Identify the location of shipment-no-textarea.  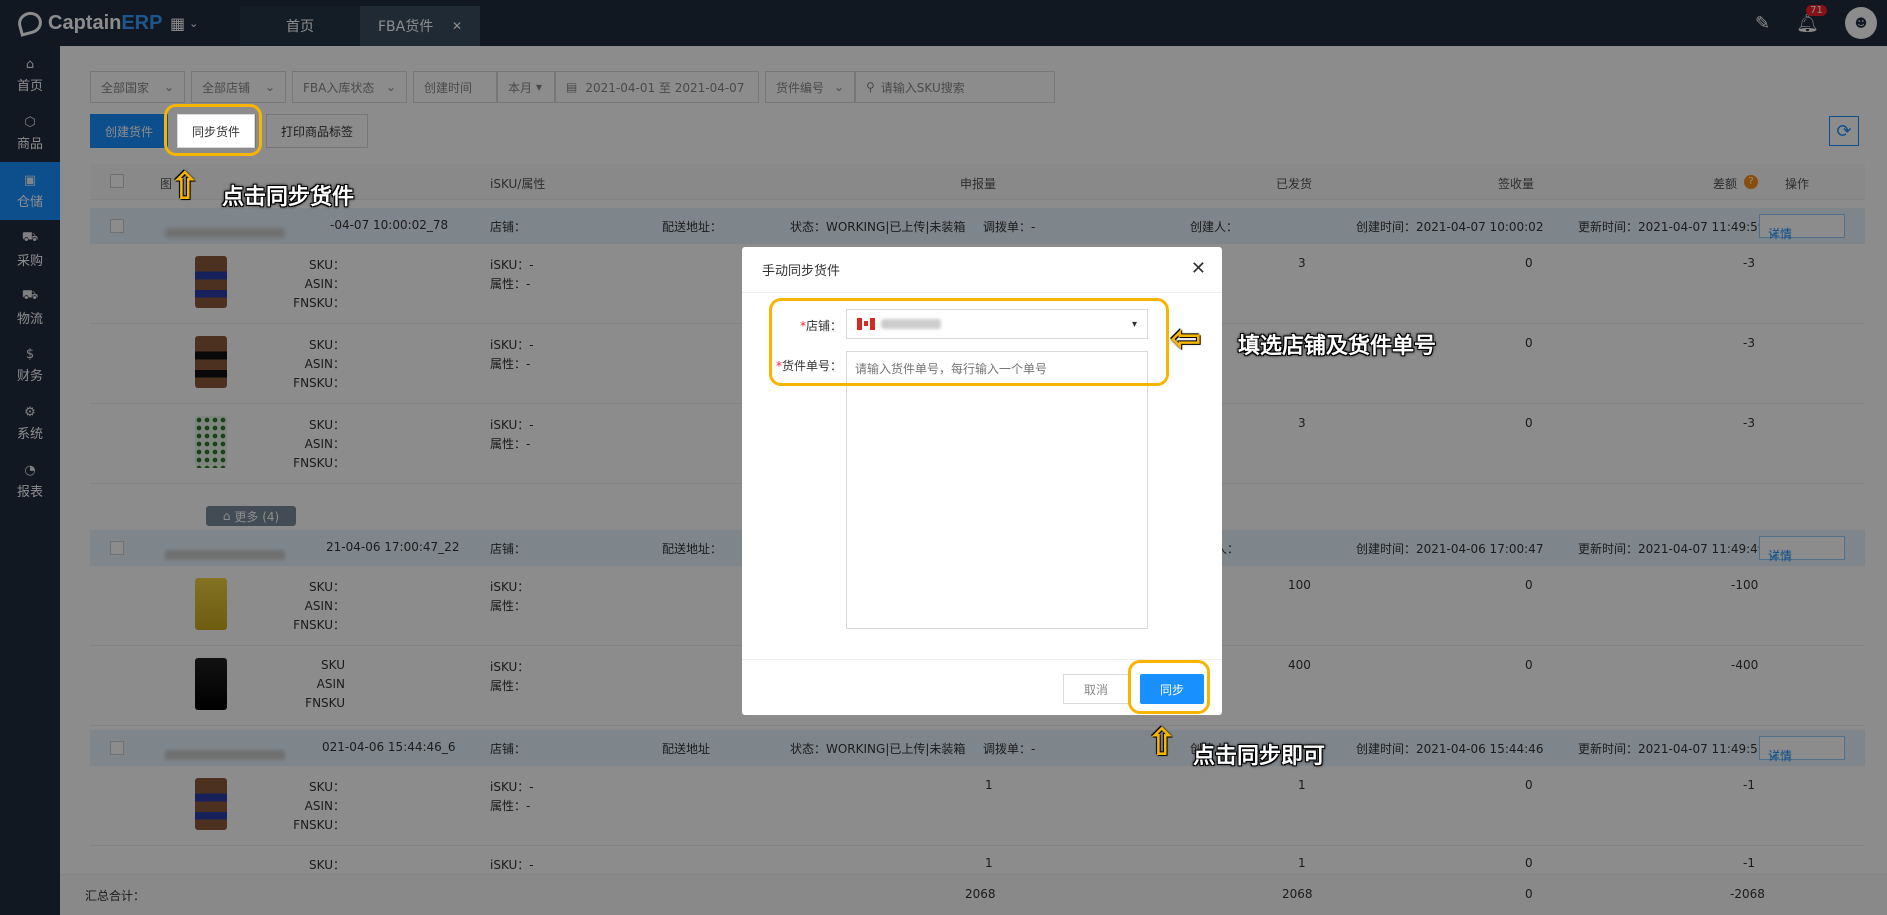
(997, 490).